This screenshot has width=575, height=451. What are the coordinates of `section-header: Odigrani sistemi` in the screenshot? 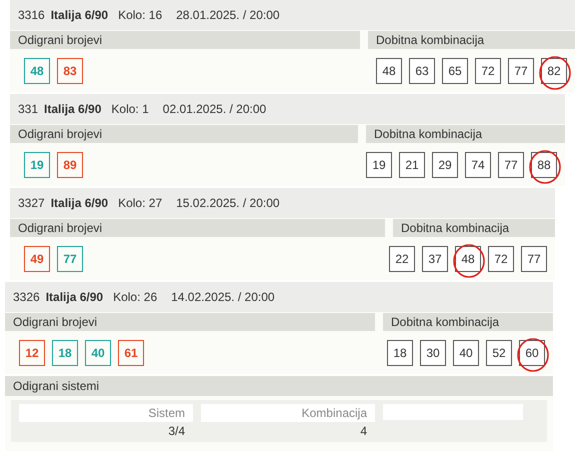 It's located at (279, 386).